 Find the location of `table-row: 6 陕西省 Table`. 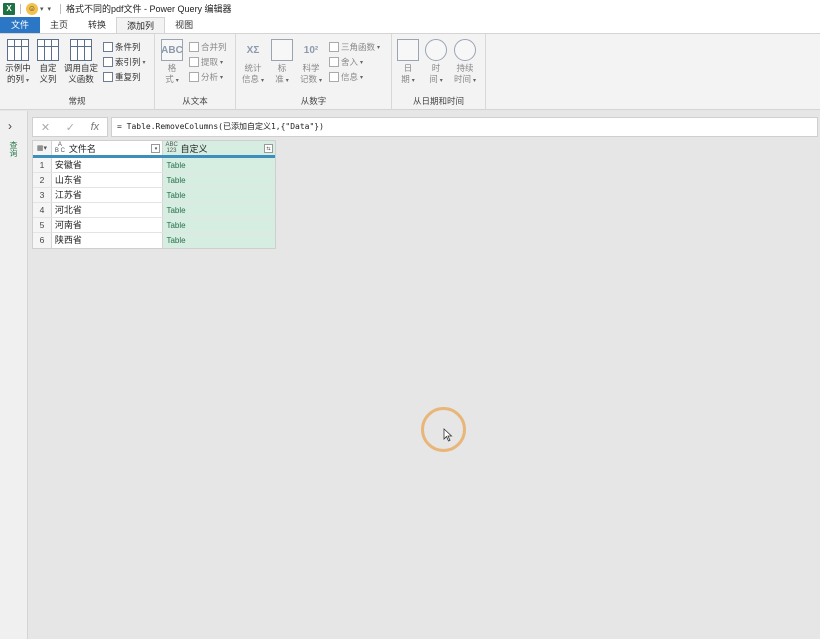

table-row: 6 陕西省 Table is located at coordinates (154, 240).